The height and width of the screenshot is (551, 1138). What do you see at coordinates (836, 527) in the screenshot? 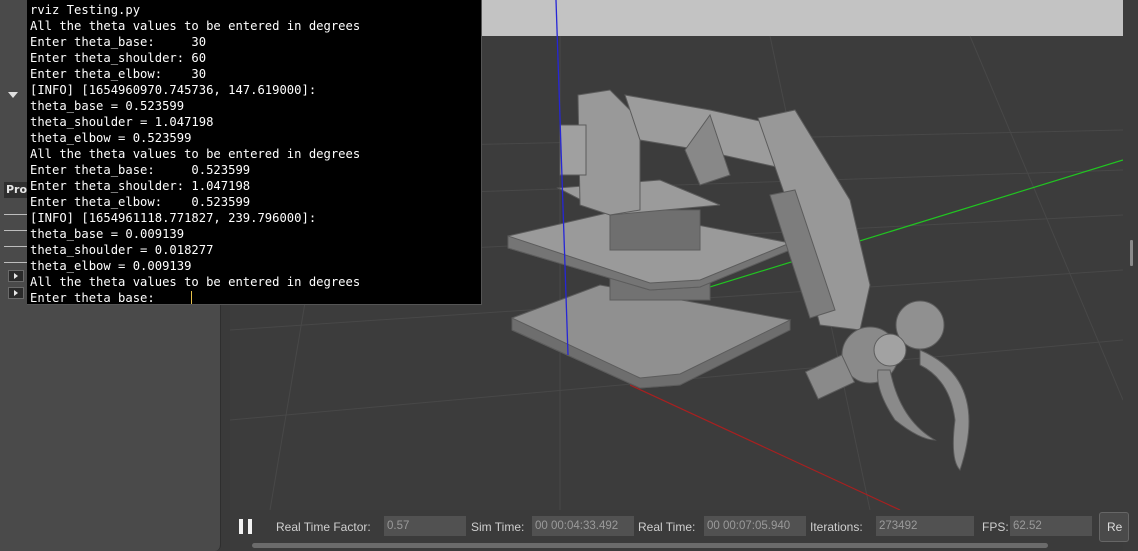
I see `iterations-label: Iterations:` at bounding box center [836, 527].